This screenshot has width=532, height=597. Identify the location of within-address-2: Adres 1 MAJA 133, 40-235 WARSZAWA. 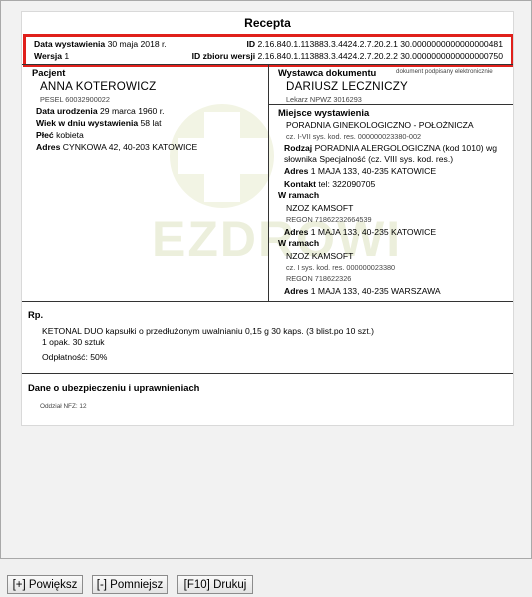
(362, 291).